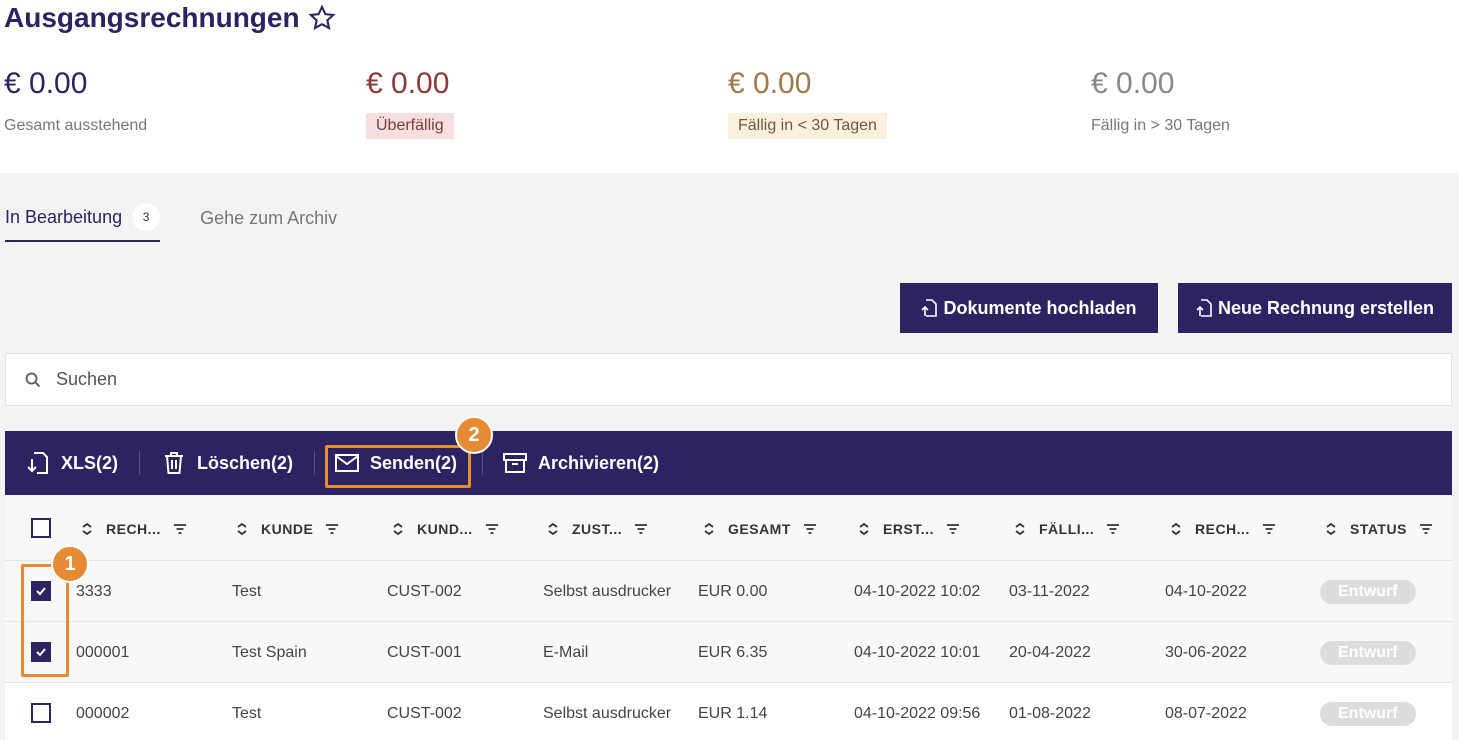 The width and height of the screenshot is (1459, 740). I want to click on kpi-overdue: € 0.00 Überfällig, so click(410, 101).